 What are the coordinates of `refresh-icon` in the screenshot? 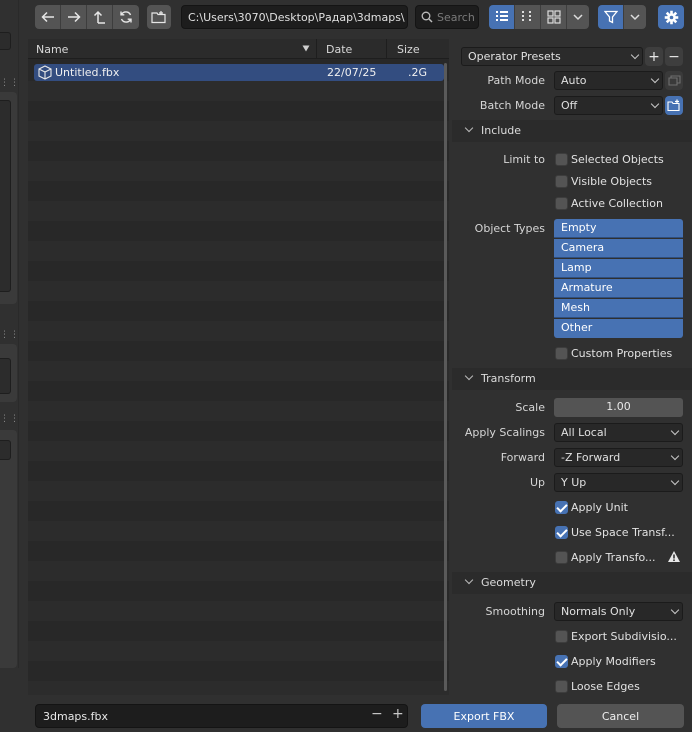 It's located at (126, 17).